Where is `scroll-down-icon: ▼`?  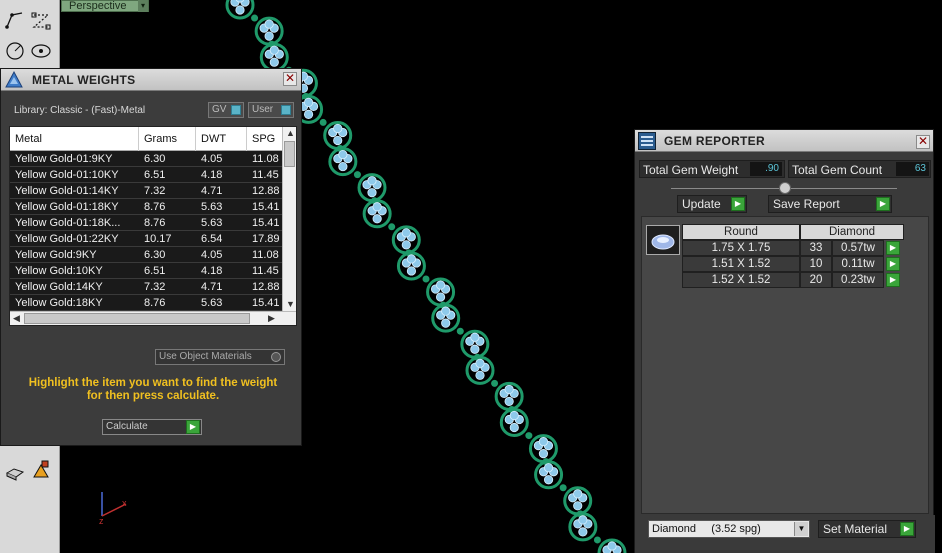
scroll-down-icon: ▼ is located at coordinates (290, 304).